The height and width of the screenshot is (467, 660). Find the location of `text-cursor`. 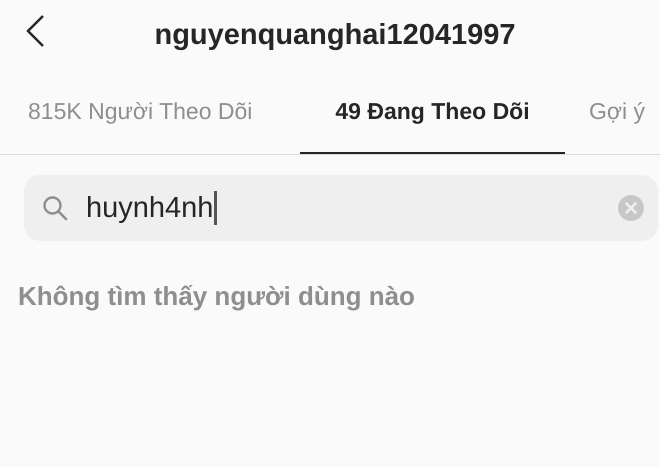

text-cursor is located at coordinates (216, 208).